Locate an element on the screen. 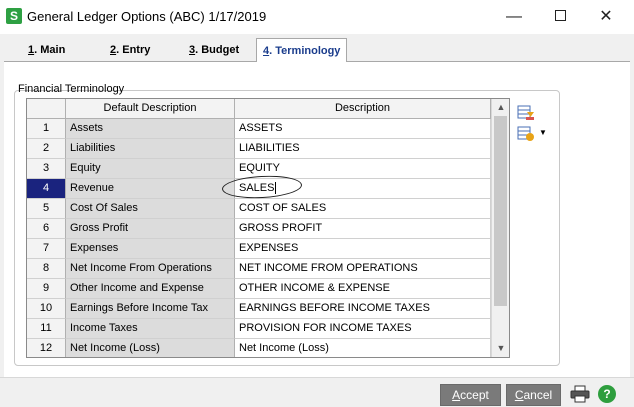  description-cell: EARNINGS BEFORE INCOME TAXES is located at coordinates (363, 309).